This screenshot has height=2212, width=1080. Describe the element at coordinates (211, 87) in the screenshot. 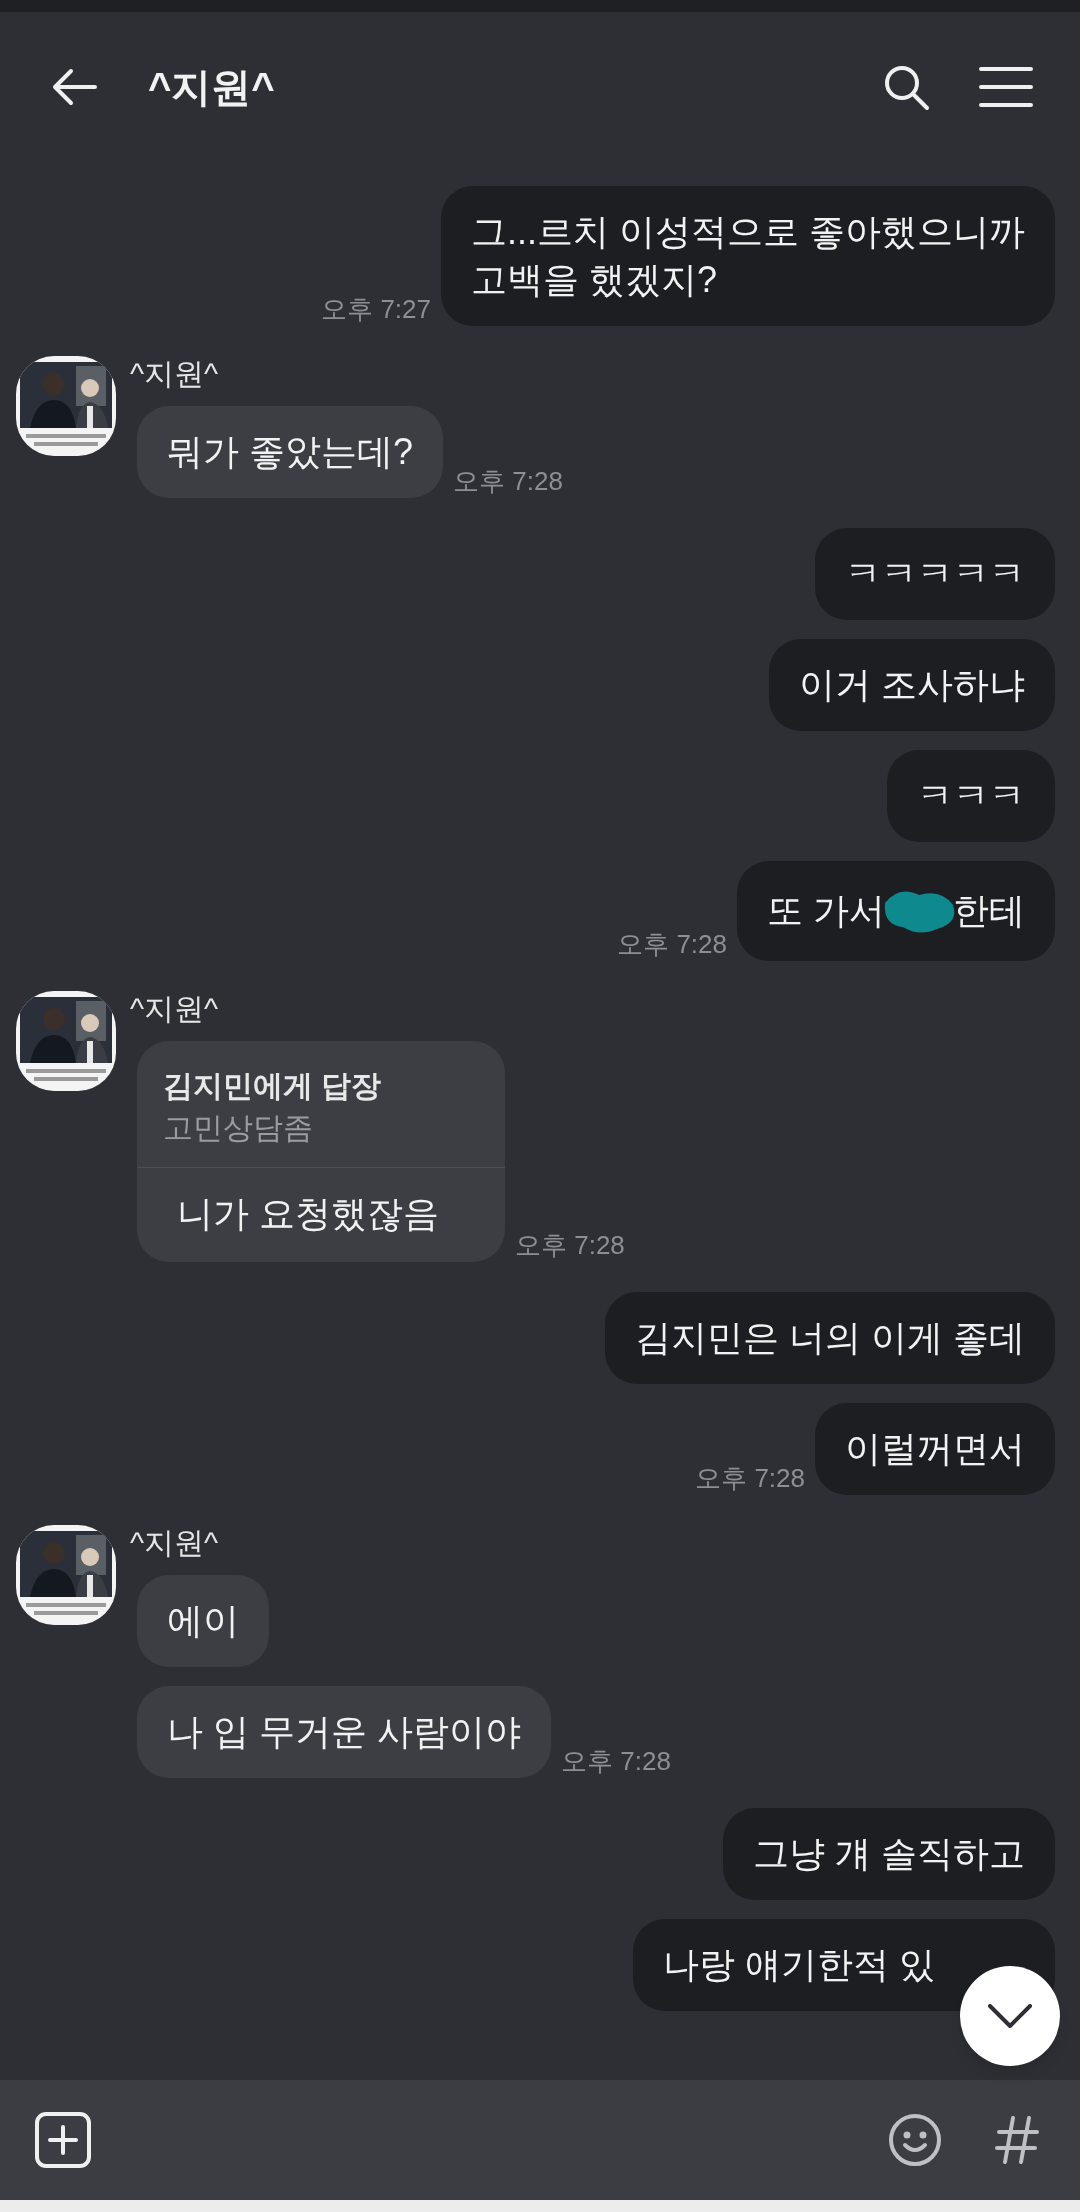

I see `chat-title: ^지원^` at that location.